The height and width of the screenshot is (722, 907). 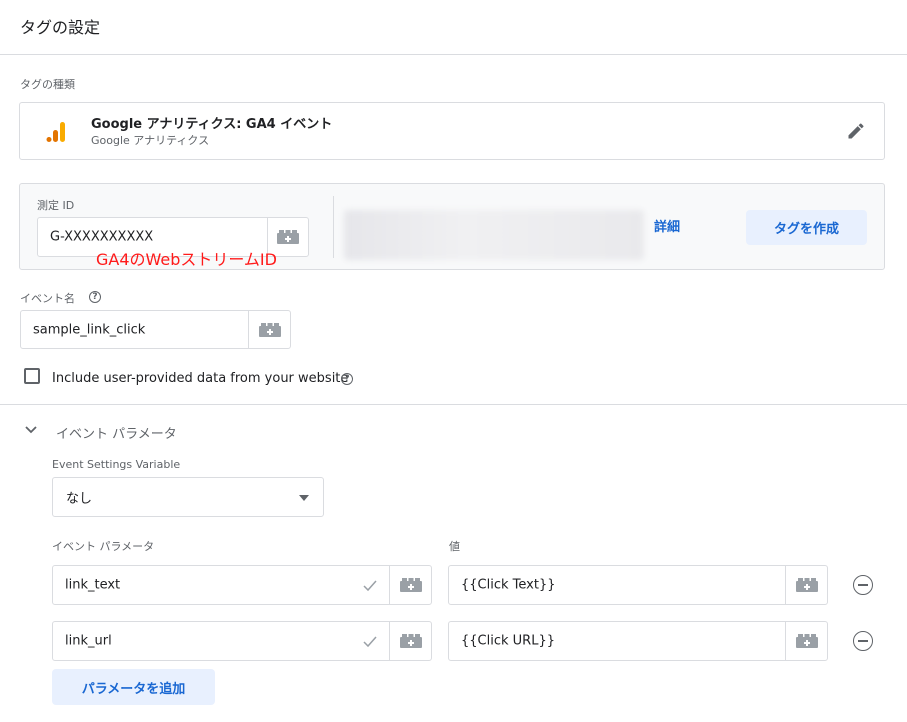 What do you see at coordinates (638, 641) in the screenshot?
I see `param-value-field: {{Click URL}}` at bounding box center [638, 641].